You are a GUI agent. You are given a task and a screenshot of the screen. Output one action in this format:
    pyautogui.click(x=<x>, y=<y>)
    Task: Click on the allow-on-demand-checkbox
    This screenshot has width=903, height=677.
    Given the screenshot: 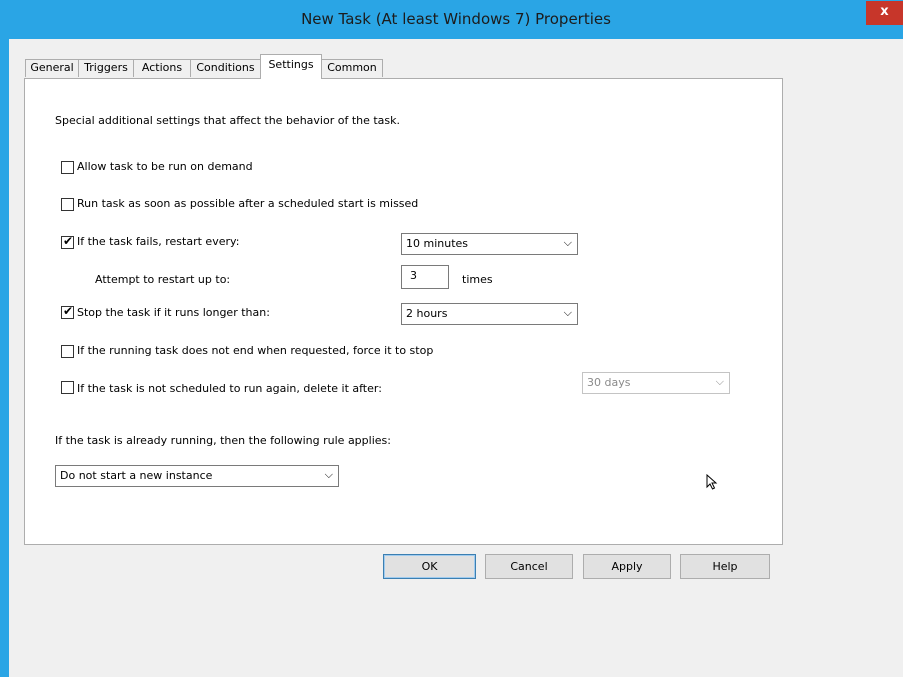 What is the action you would take?
    pyautogui.click(x=67, y=167)
    